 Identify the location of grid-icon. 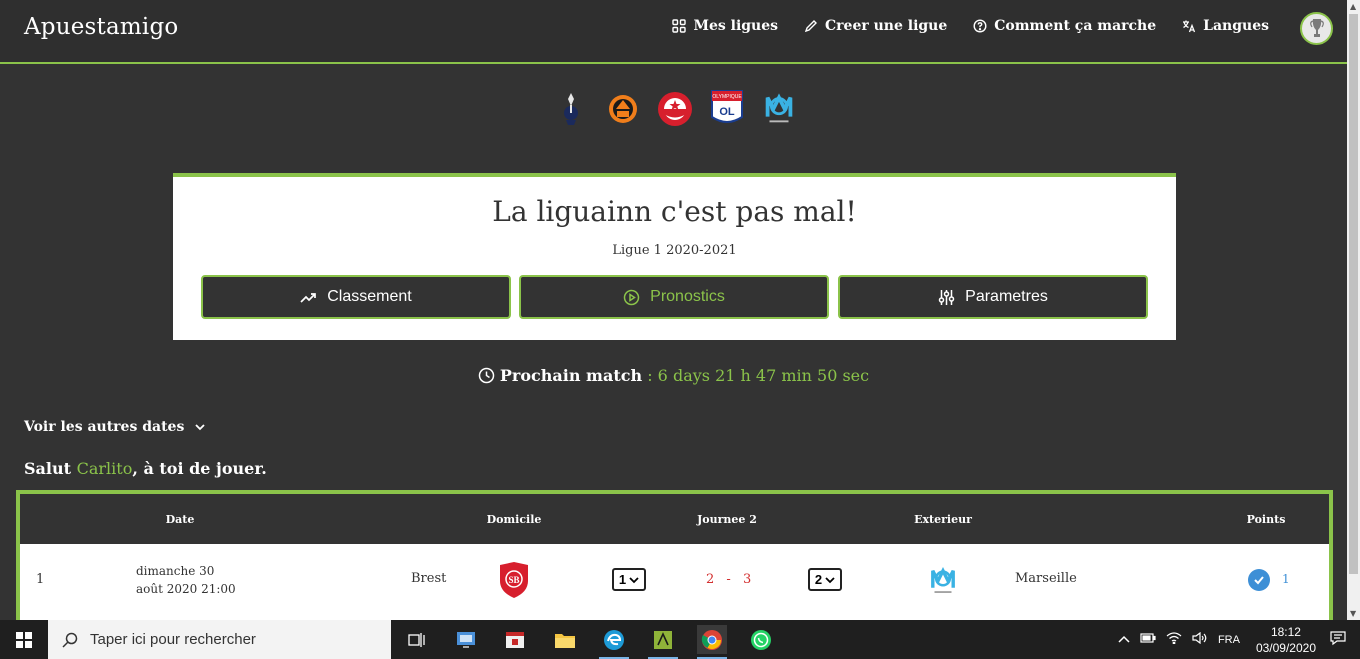
(679, 26).